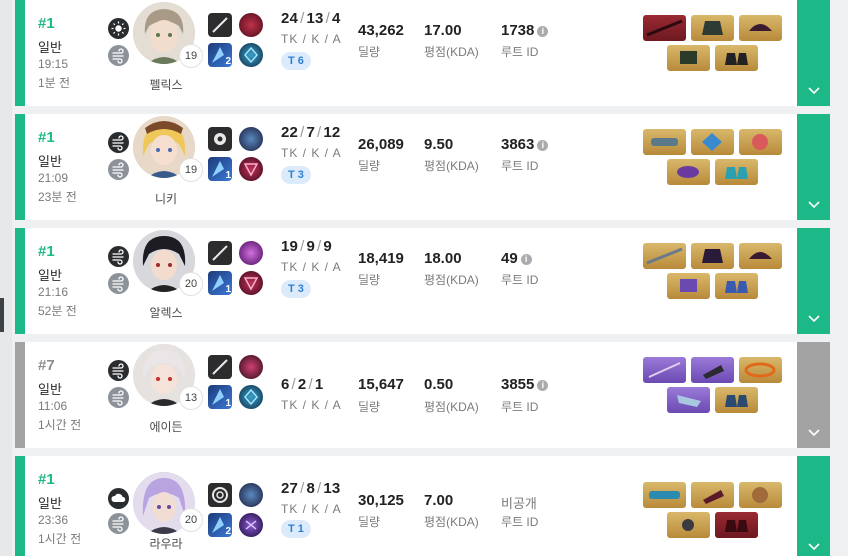 The width and height of the screenshot is (848, 556). Describe the element at coordinates (53, 292) in the screenshot. I see `match-time: 21:16` at that location.